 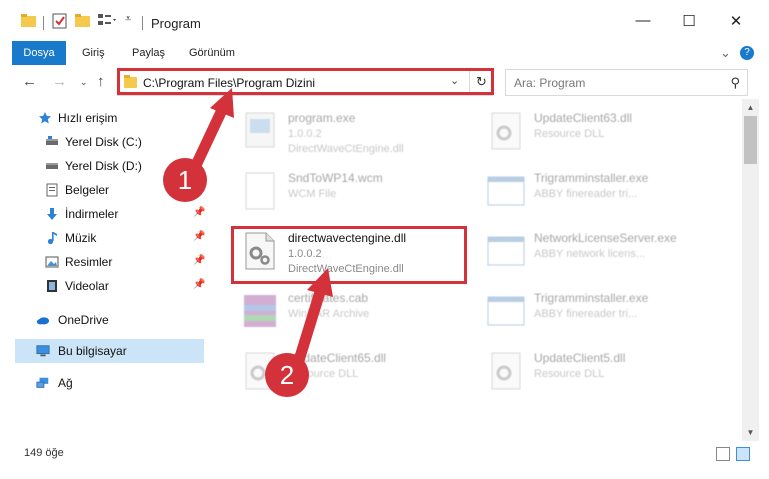 I want to click on search-placeholder: Ara: Program, so click(x=550, y=83).